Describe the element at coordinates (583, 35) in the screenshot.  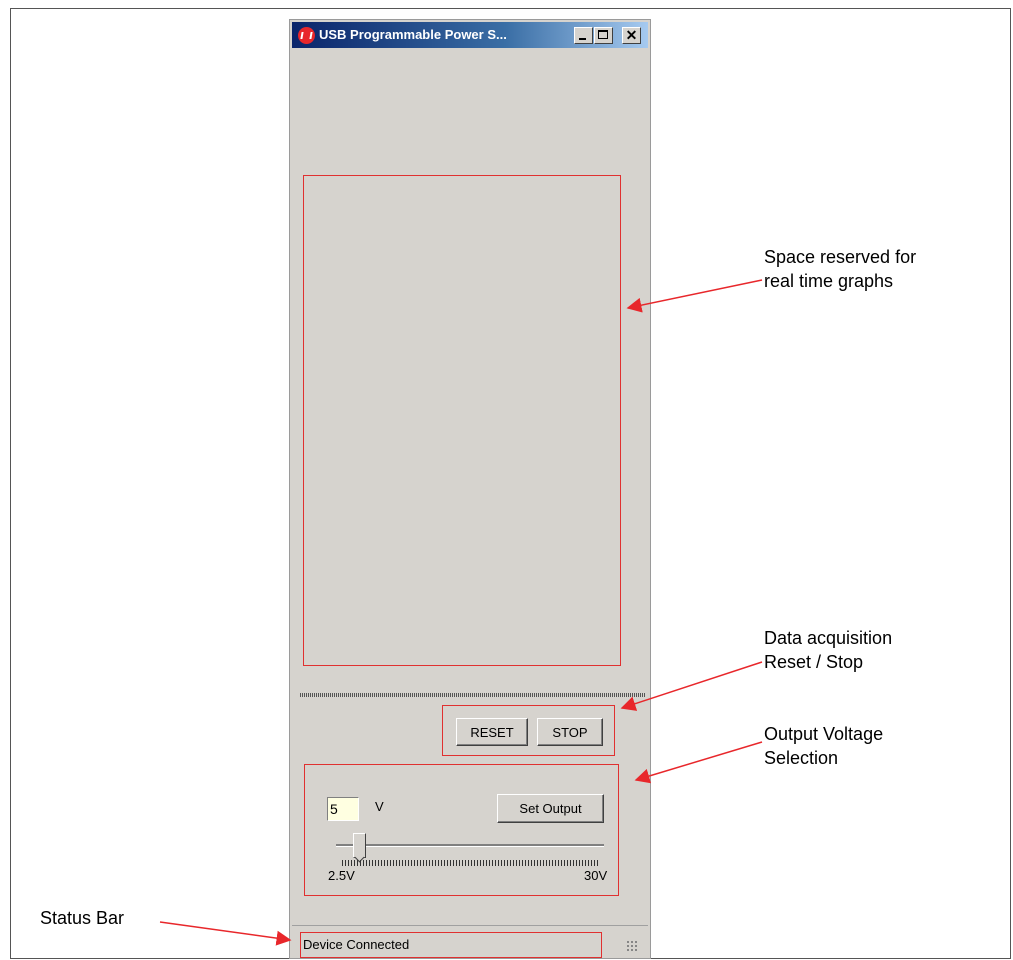
I see `minimize-button` at that location.